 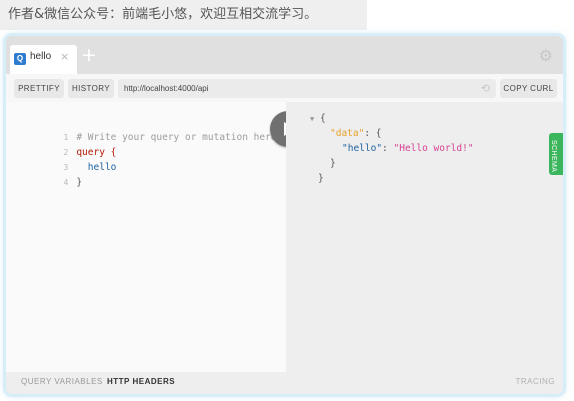 I want to click on reload-schema-icon: ⟲, so click(x=485, y=88).